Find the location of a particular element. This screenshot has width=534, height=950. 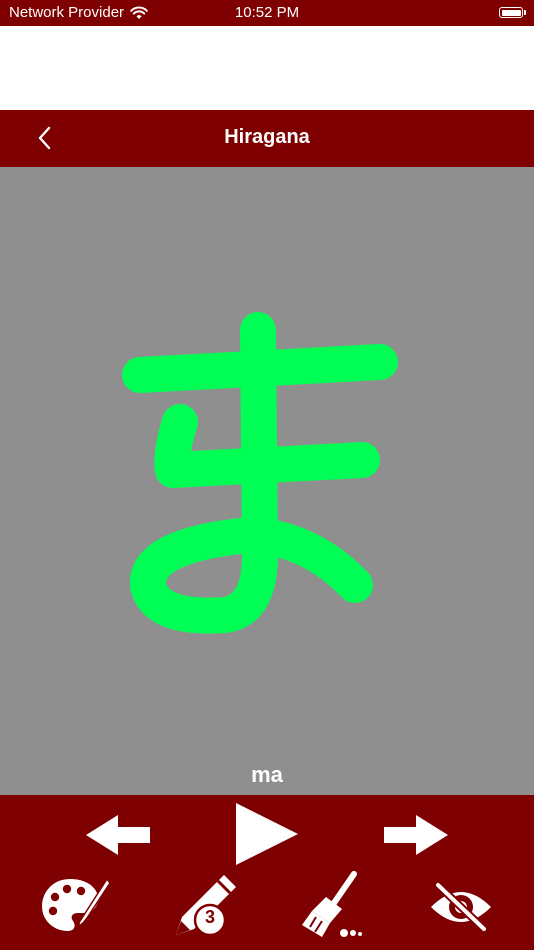

ad-banner is located at coordinates (267, 68).